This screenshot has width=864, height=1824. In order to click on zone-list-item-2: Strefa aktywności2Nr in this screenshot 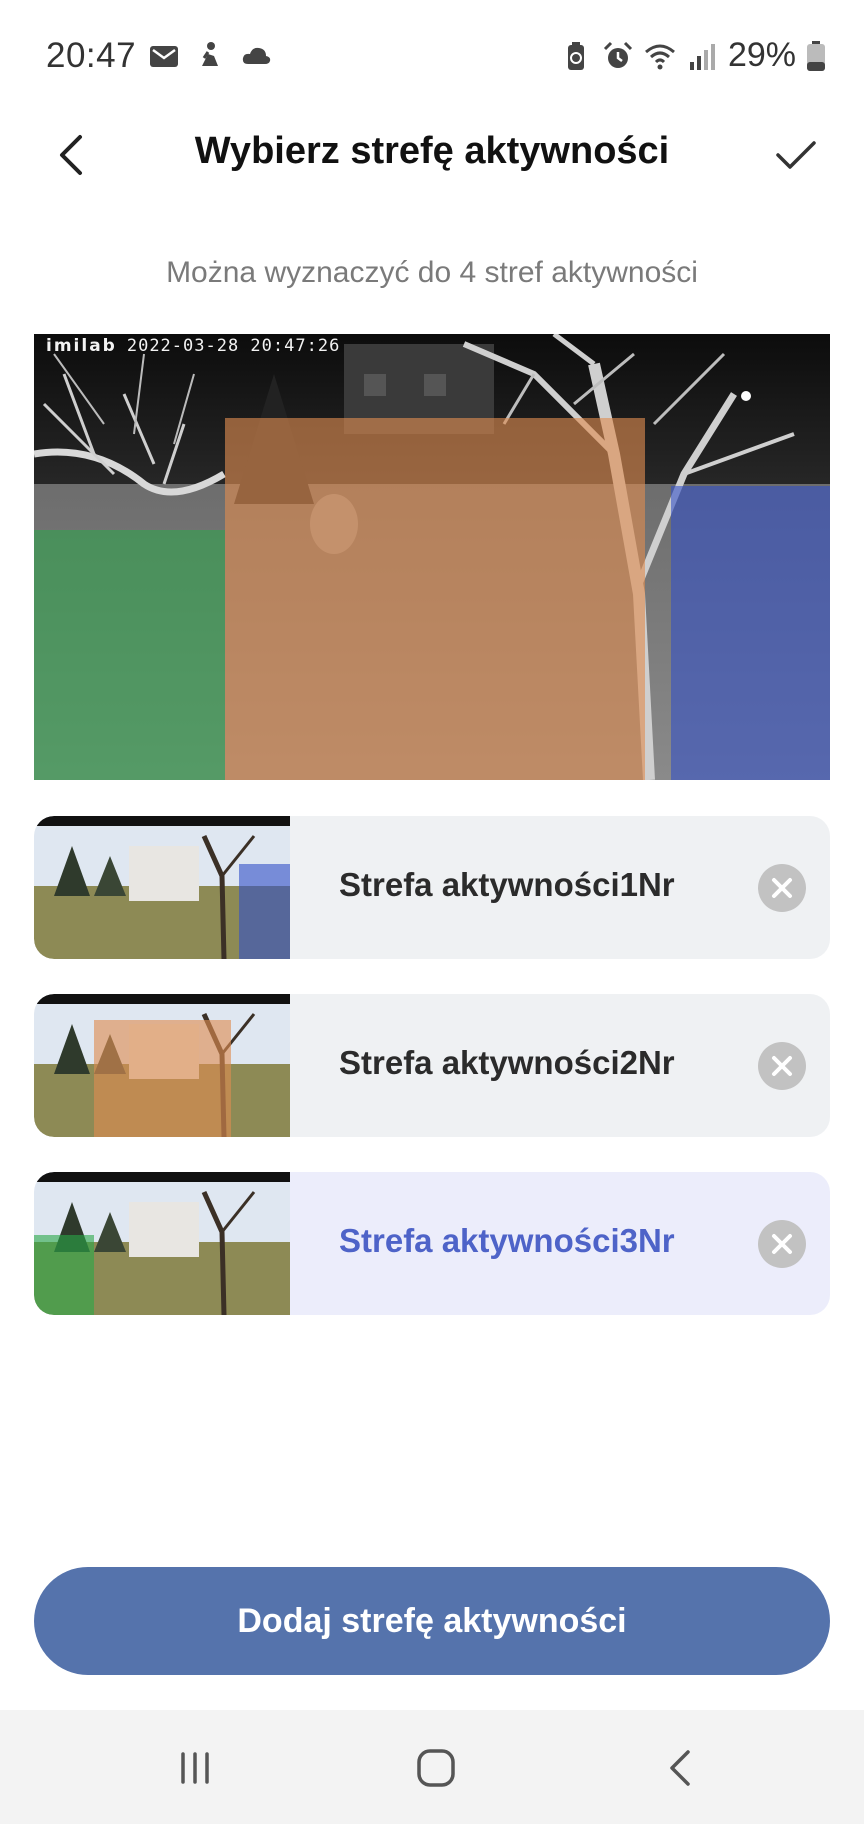, I will do `click(432, 1065)`.